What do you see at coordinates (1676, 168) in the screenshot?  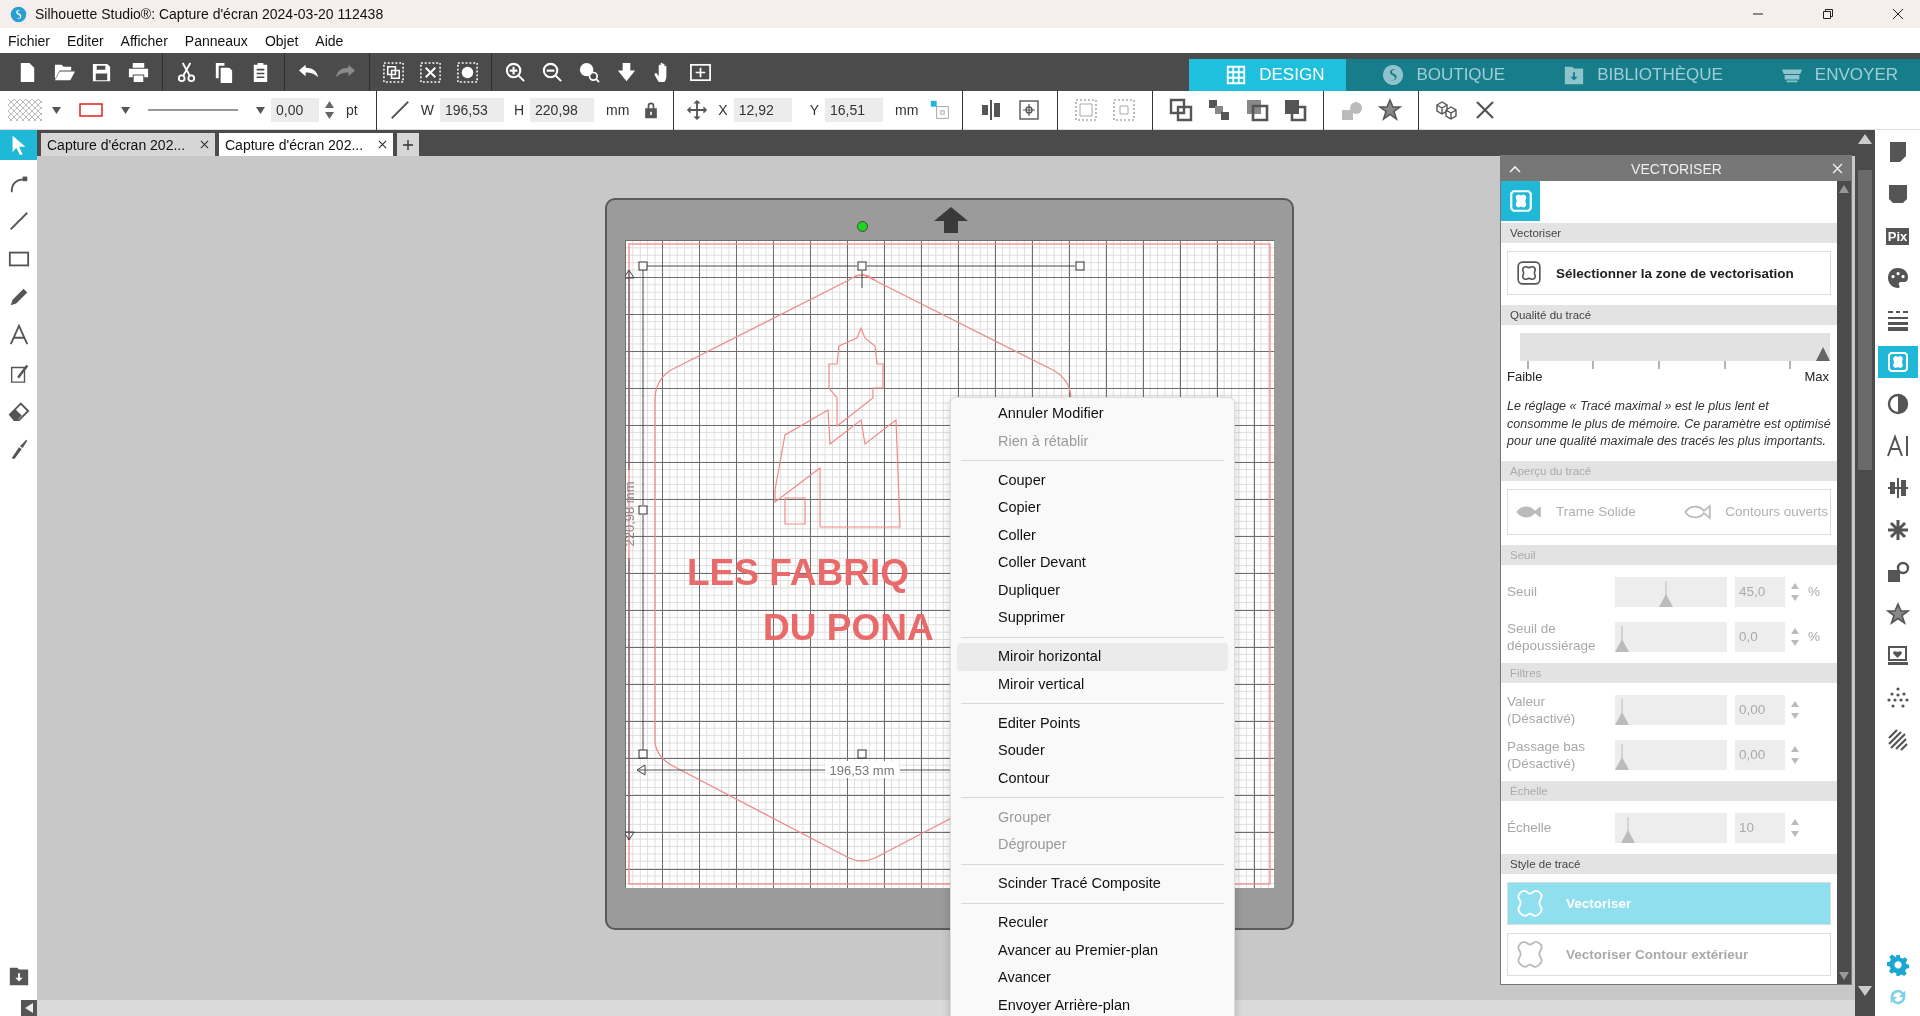 I see `panel-title: VECTORISER` at bounding box center [1676, 168].